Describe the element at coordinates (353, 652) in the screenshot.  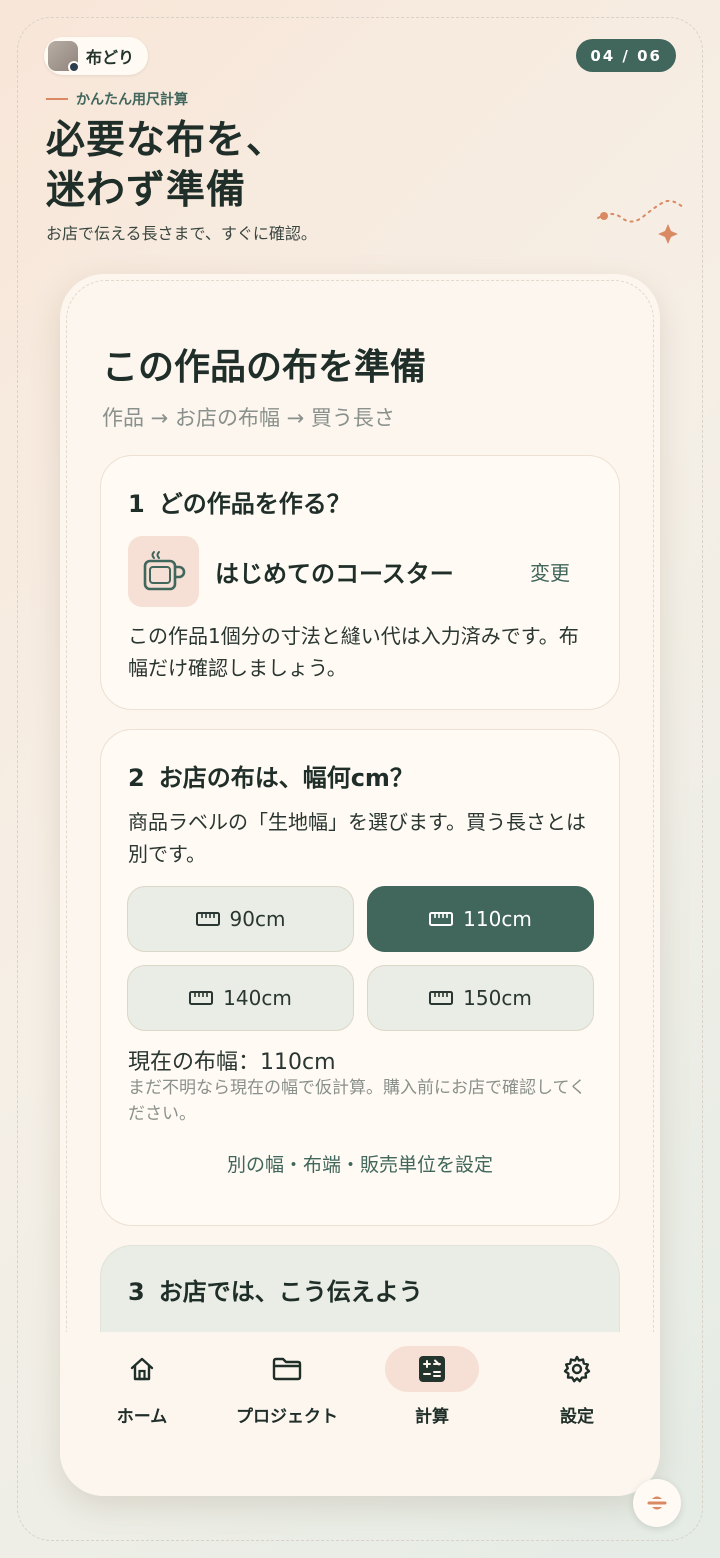
I see `step-1-description: この作品1個分の寸法と縫い代は入力済みです。布幅だけ確認しましょう。` at that location.